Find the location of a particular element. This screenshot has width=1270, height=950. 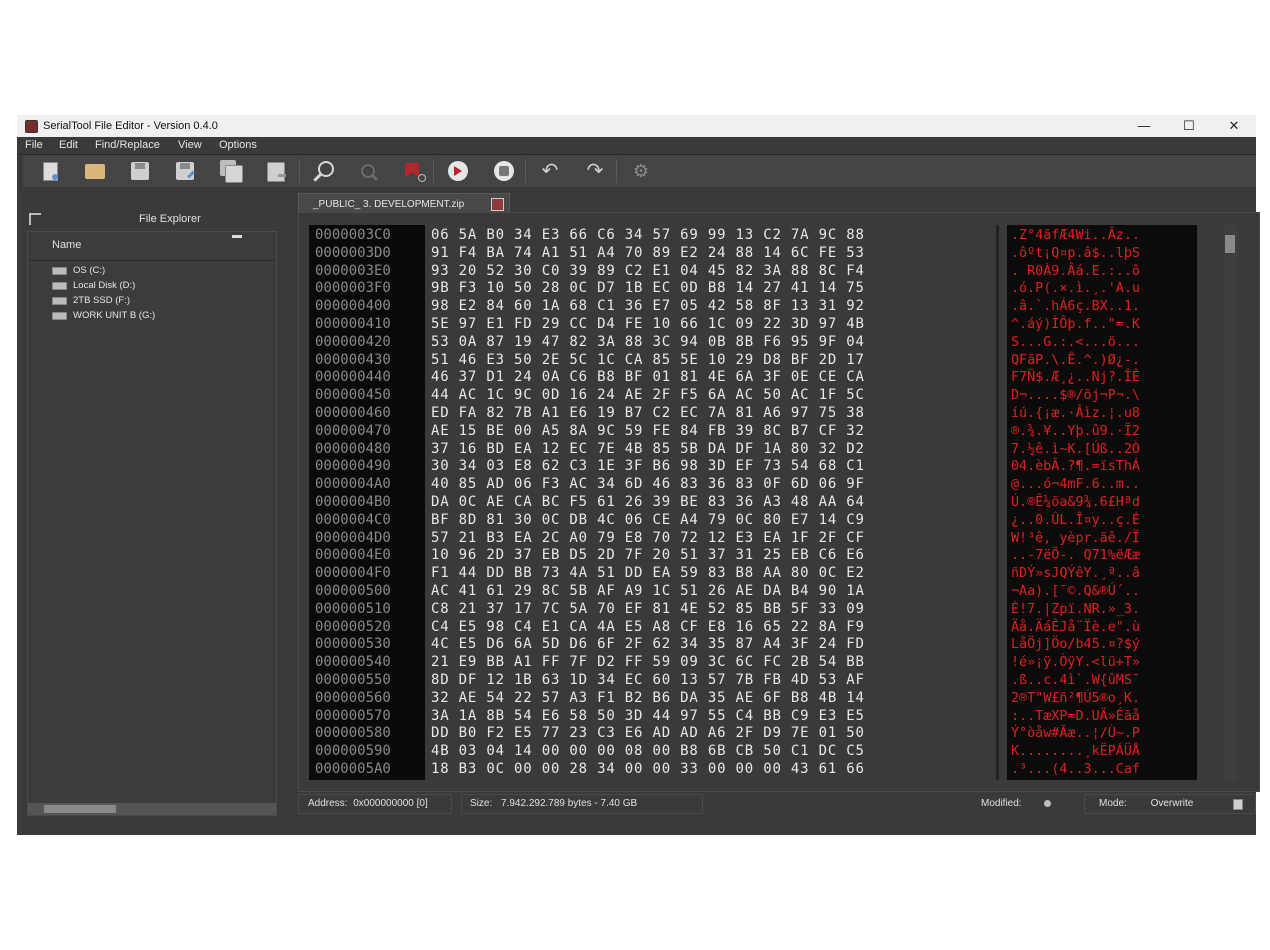

ascii-row: D¬....$®/õj¬P¬.\ is located at coordinates (1075, 396).